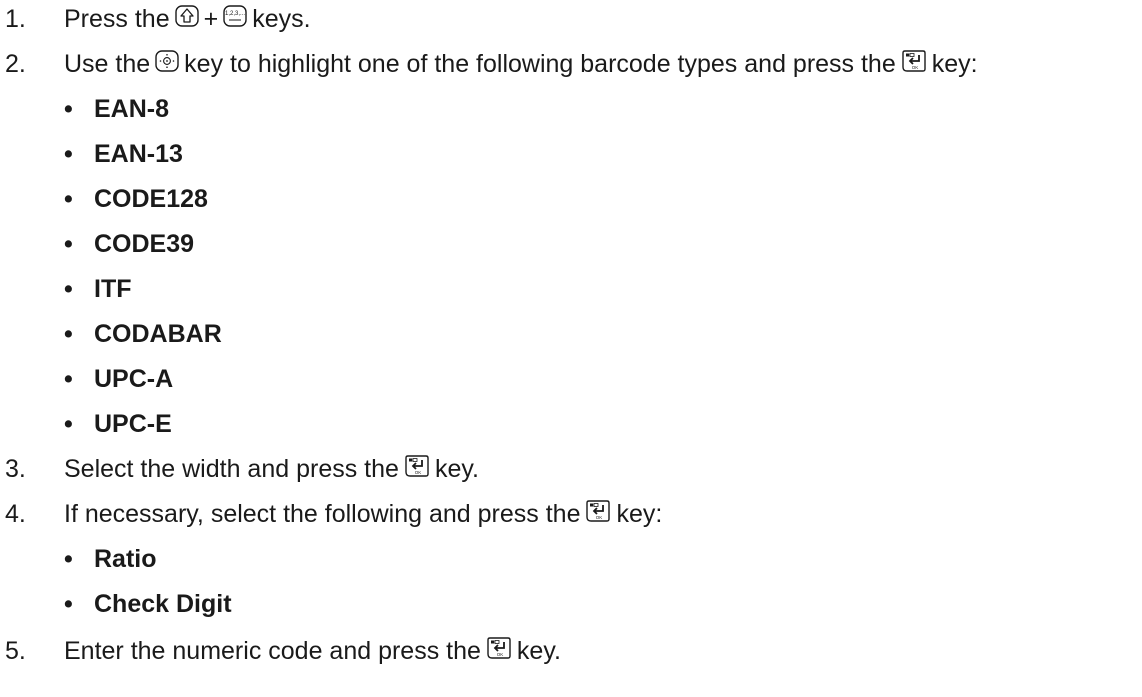 Image resolution: width=1142 pixels, height=697 pixels. I want to click on step-number: 4., so click(15, 514).